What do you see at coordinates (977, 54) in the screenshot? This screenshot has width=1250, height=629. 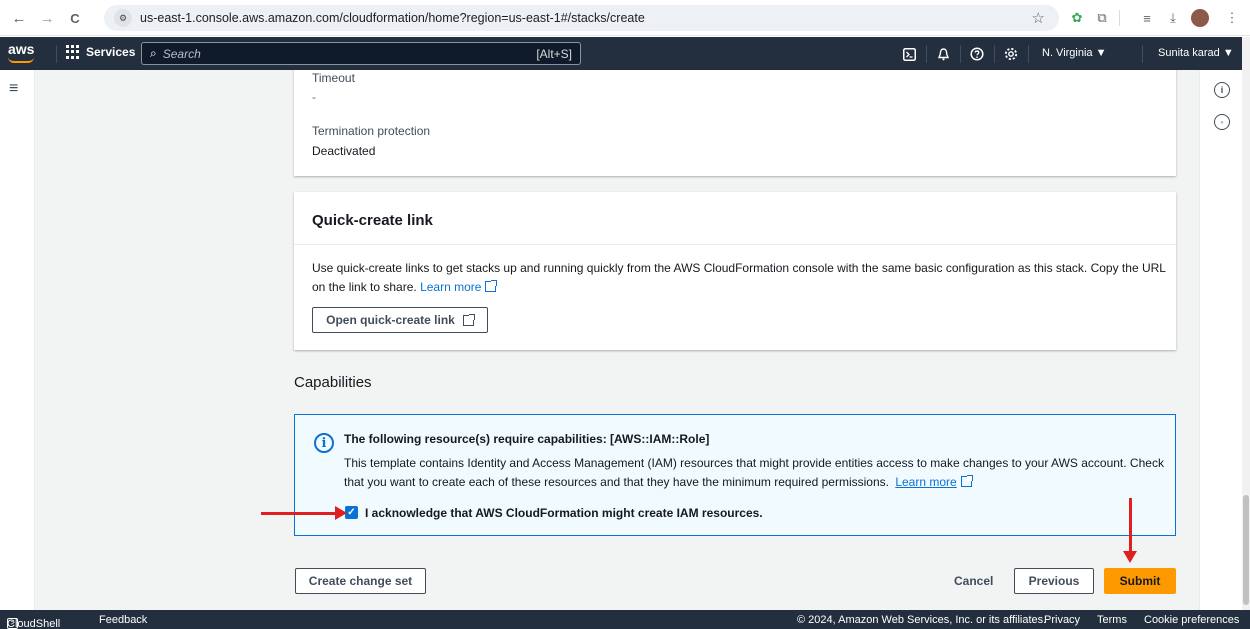 I see `help-icon` at bounding box center [977, 54].